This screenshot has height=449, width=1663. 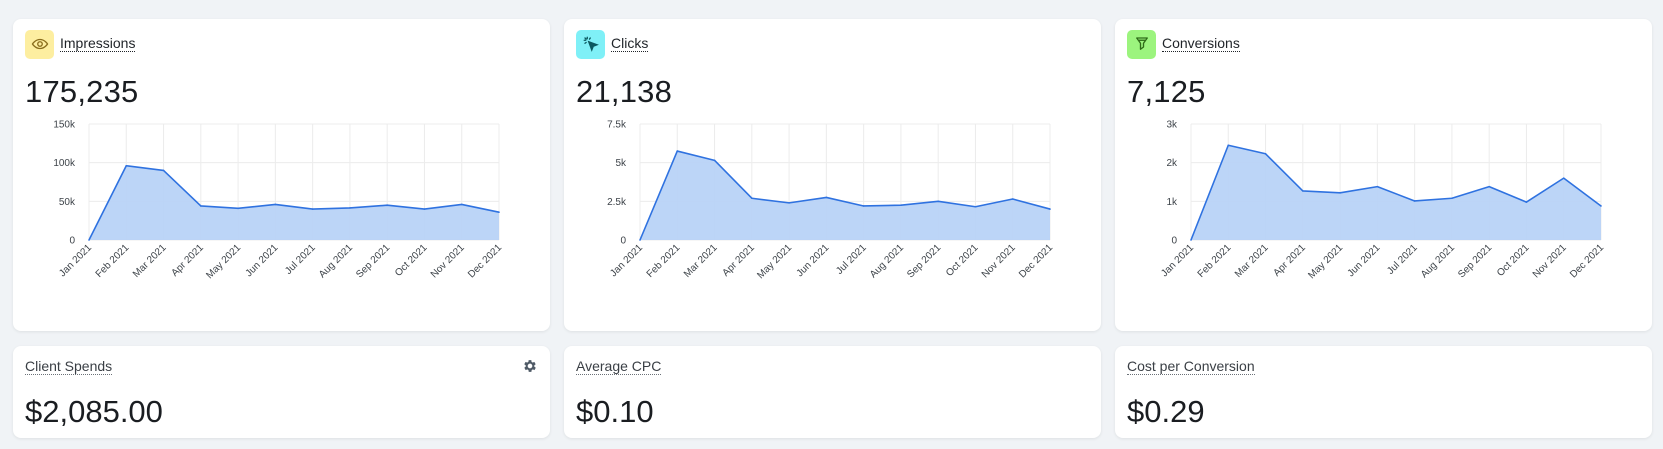 I want to click on y-tick-label: 7.5k, so click(x=617, y=125).